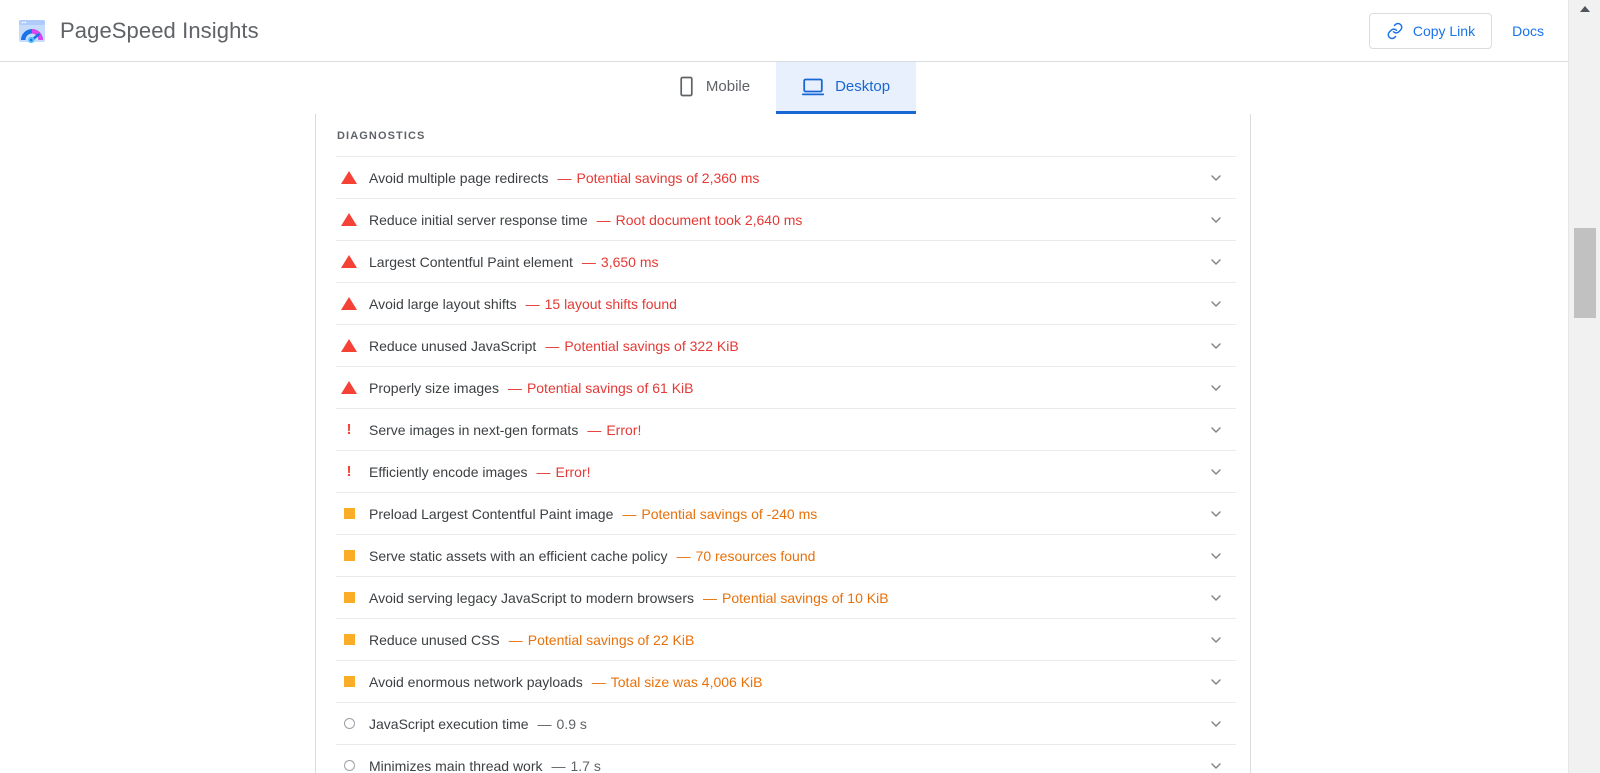 The width and height of the screenshot is (1600, 773). Describe the element at coordinates (846, 88) in the screenshot. I see `tab-desktop: Desktop` at that location.